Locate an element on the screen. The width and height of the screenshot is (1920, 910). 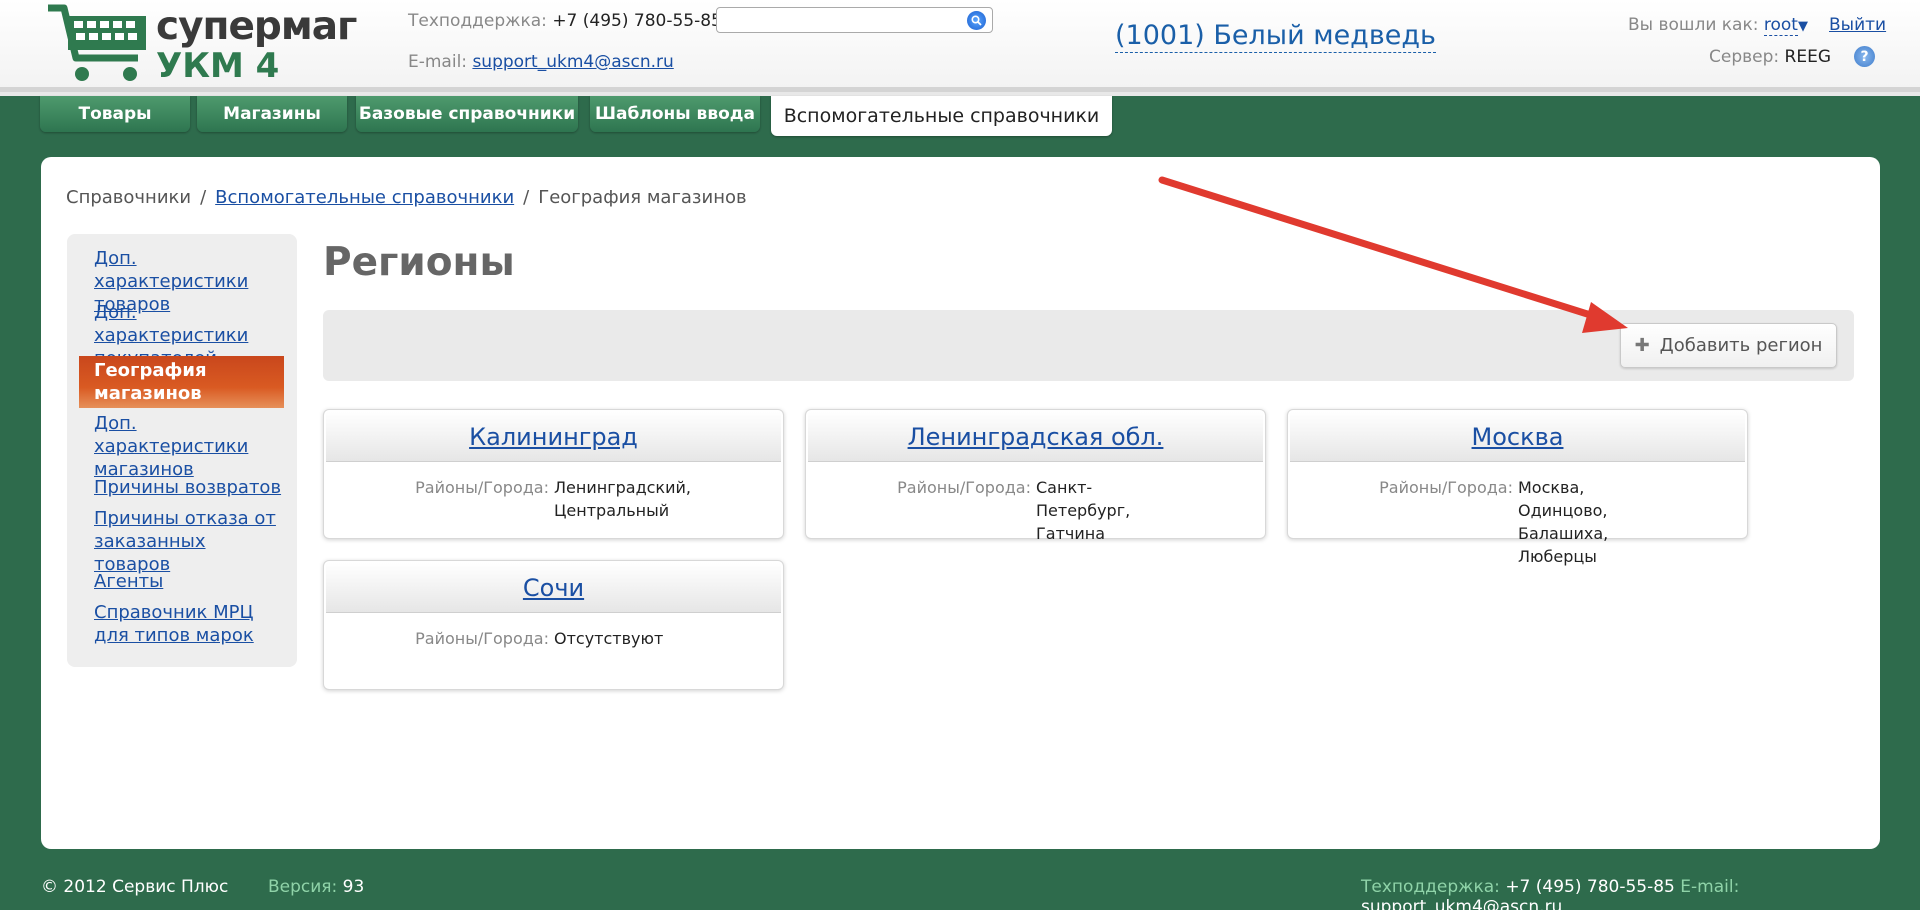
help-icon: ? is located at coordinates (1864, 56).